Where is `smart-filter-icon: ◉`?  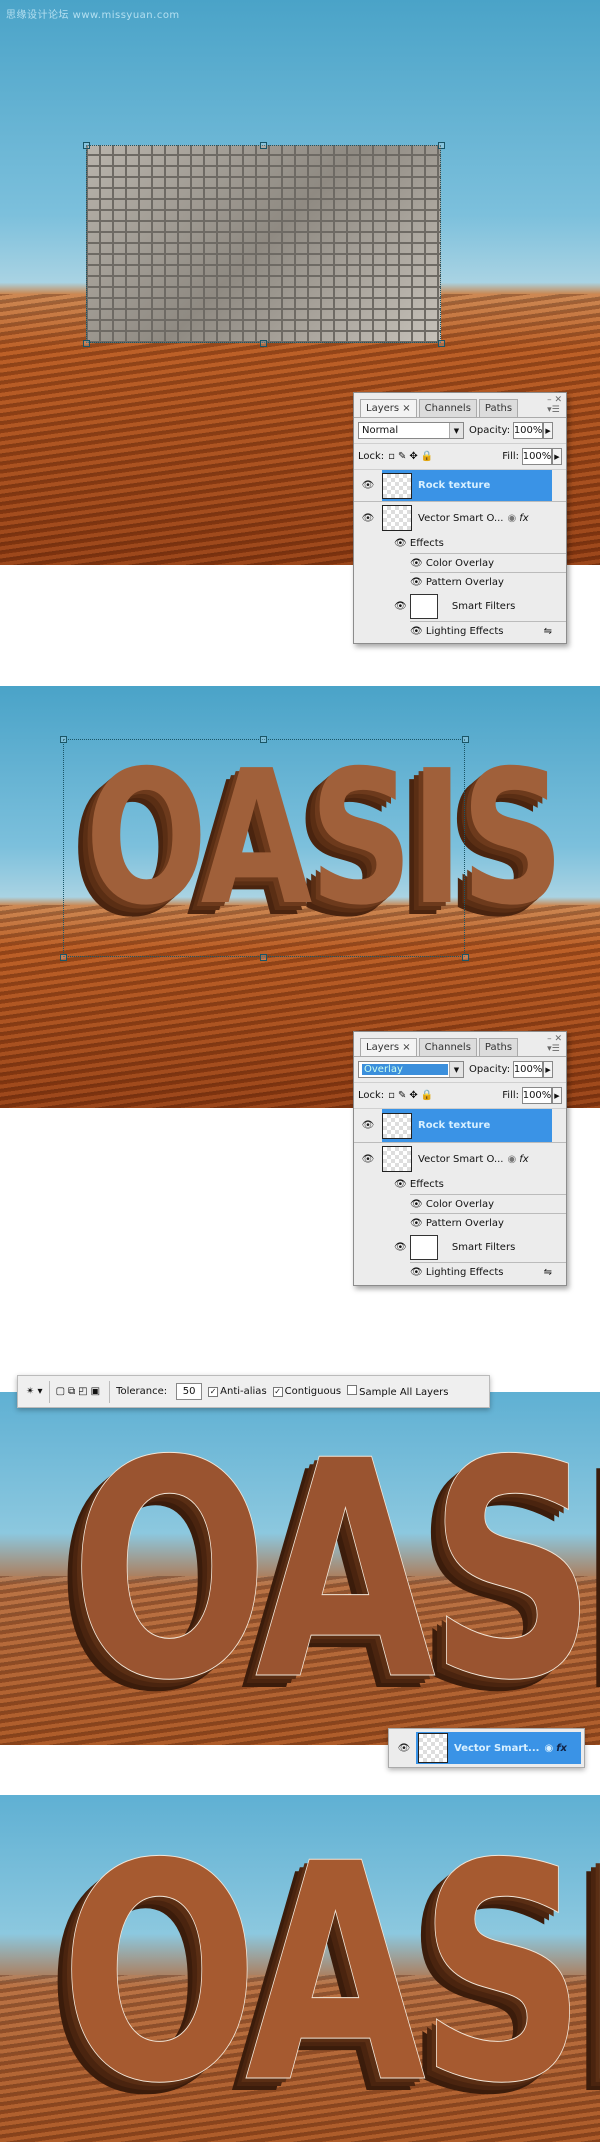
smart-filter-icon: ◉ is located at coordinates (512, 1159).